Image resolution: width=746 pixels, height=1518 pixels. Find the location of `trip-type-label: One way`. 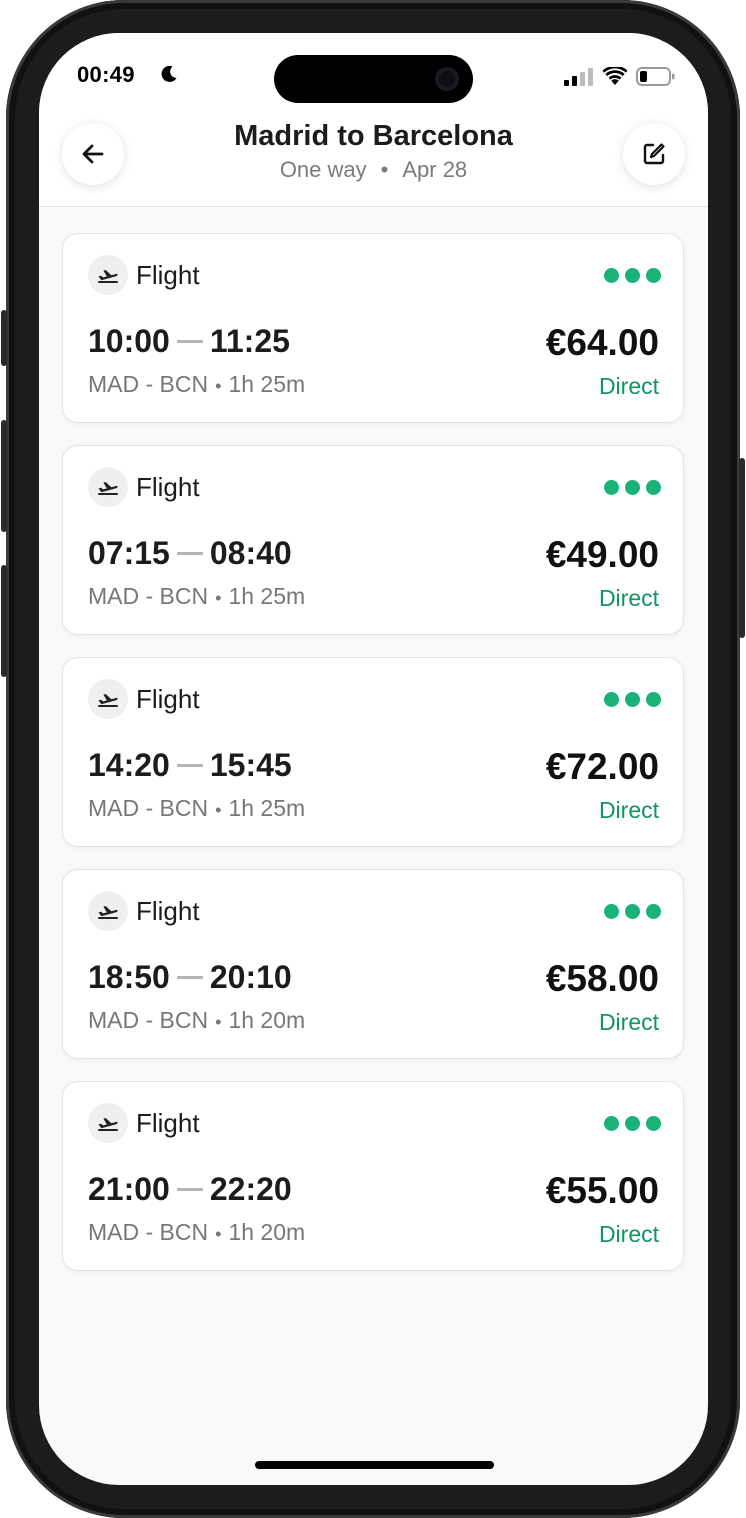

trip-type-label: One way is located at coordinates (323, 169).